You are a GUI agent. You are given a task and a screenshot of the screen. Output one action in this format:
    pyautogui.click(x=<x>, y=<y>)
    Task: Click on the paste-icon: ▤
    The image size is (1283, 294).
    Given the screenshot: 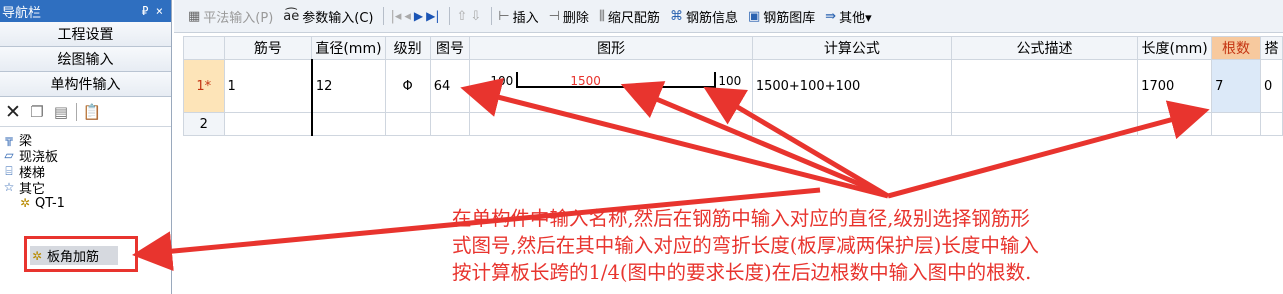 What is the action you would take?
    pyautogui.click(x=61, y=112)
    